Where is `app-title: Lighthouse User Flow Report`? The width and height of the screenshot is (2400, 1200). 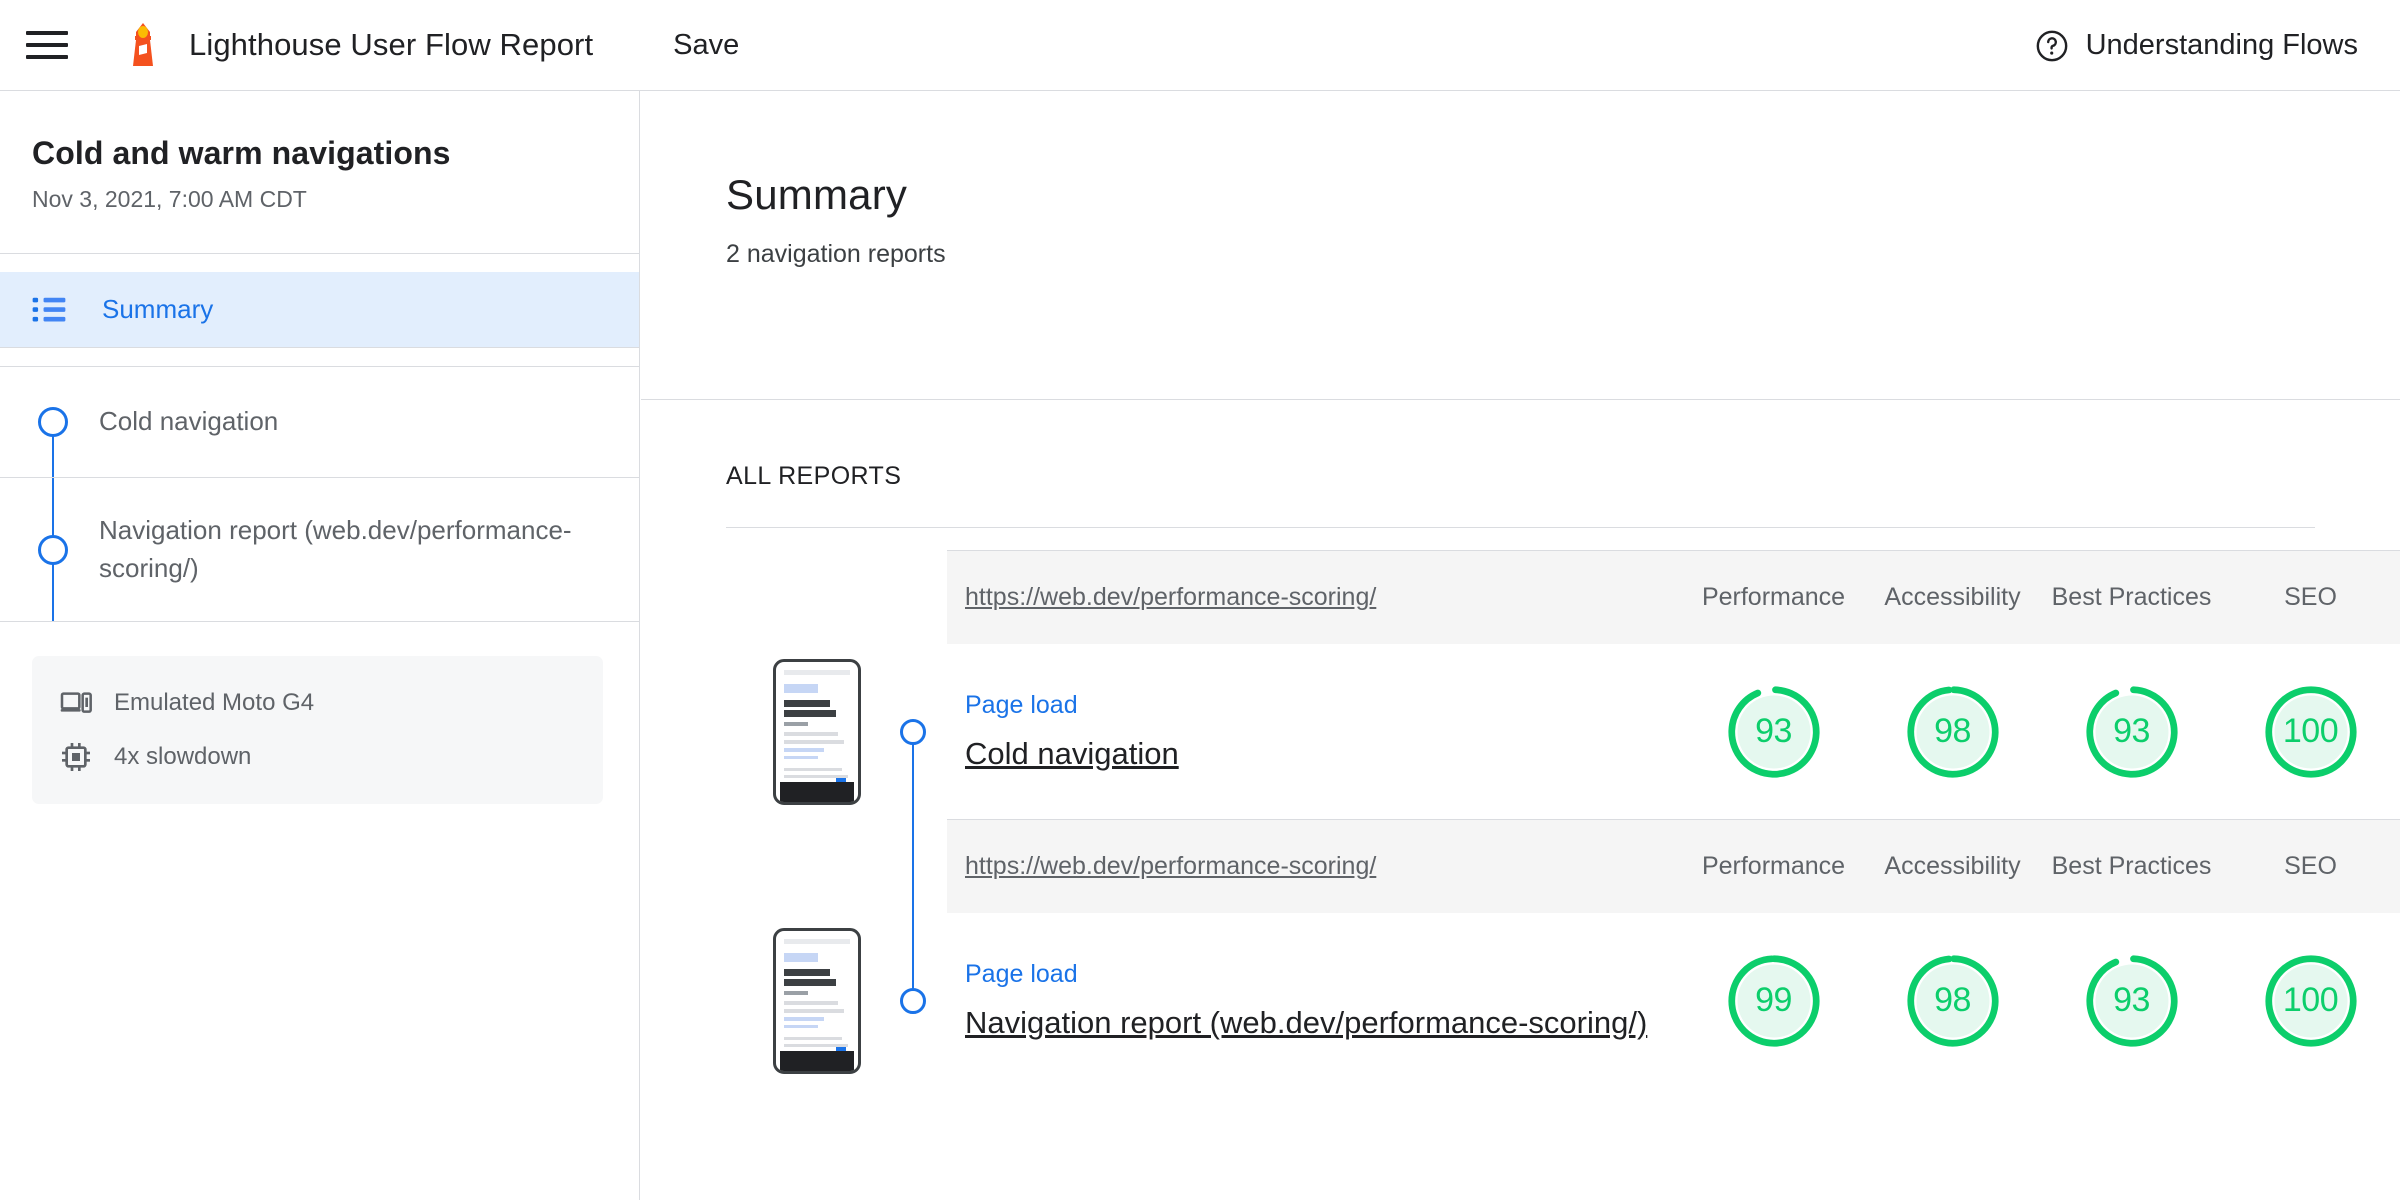 app-title: Lighthouse User Flow Report is located at coordinates (391, 44).